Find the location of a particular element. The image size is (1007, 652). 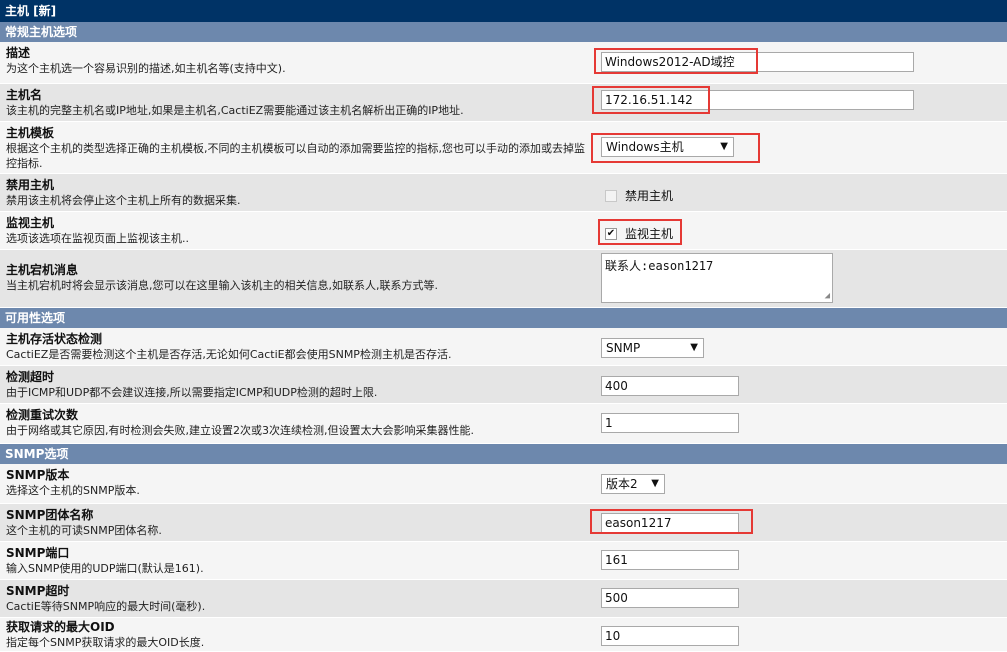

page-title: 主机 [新] is located at coordinates (503, 11).